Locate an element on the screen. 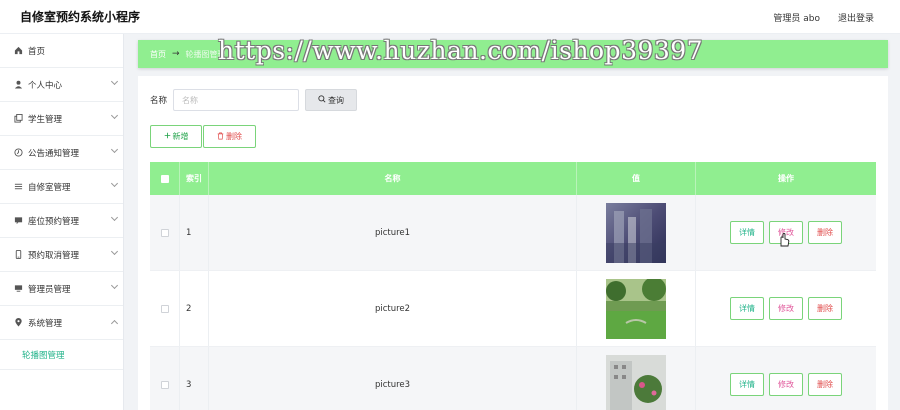  sidebar-item-label: 座位预约管理 is located at coordinates (54, 221).